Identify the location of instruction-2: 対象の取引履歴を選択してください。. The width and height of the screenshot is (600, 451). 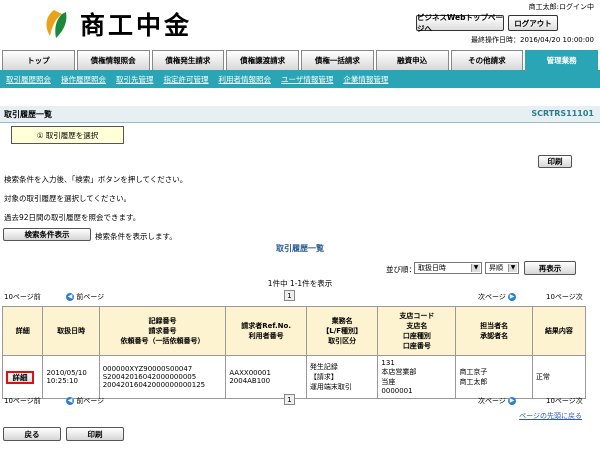
(68, 198).